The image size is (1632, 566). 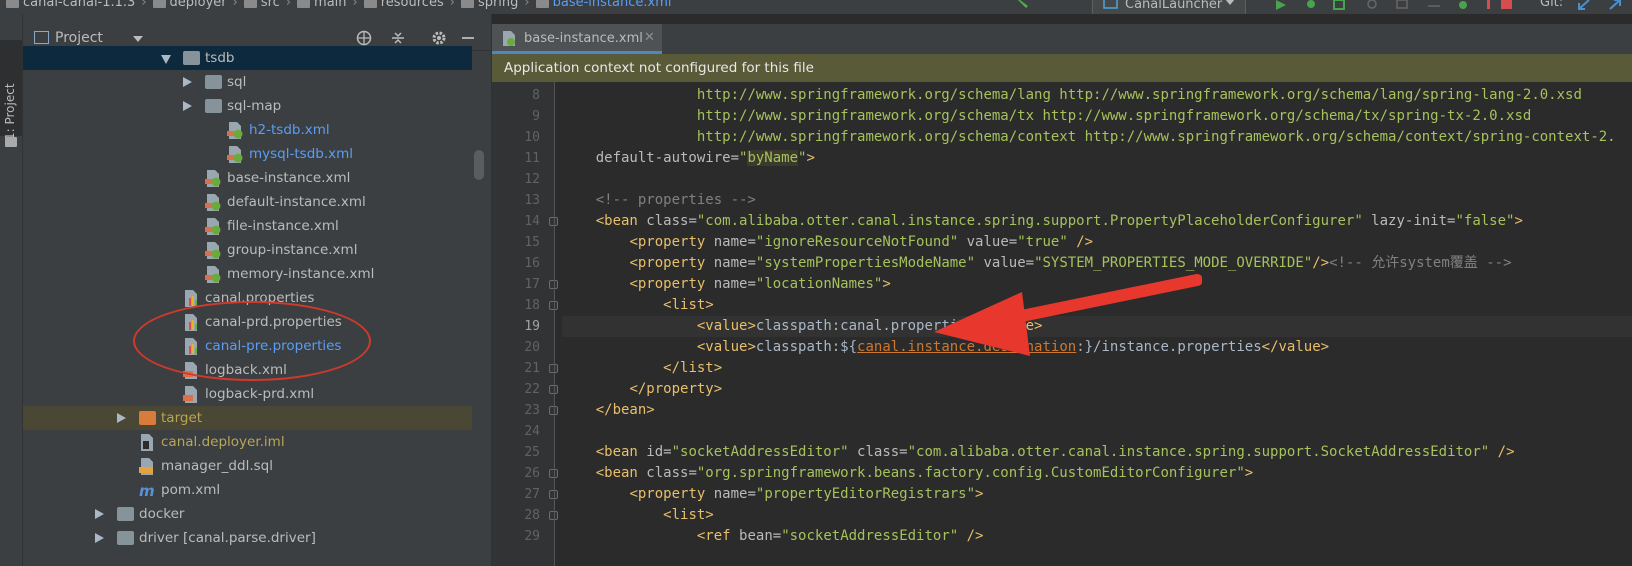 What do you see at coordinates (676, 389) in the screenshot?
I see `code-token: </property>` at bounding box center [676, 389].